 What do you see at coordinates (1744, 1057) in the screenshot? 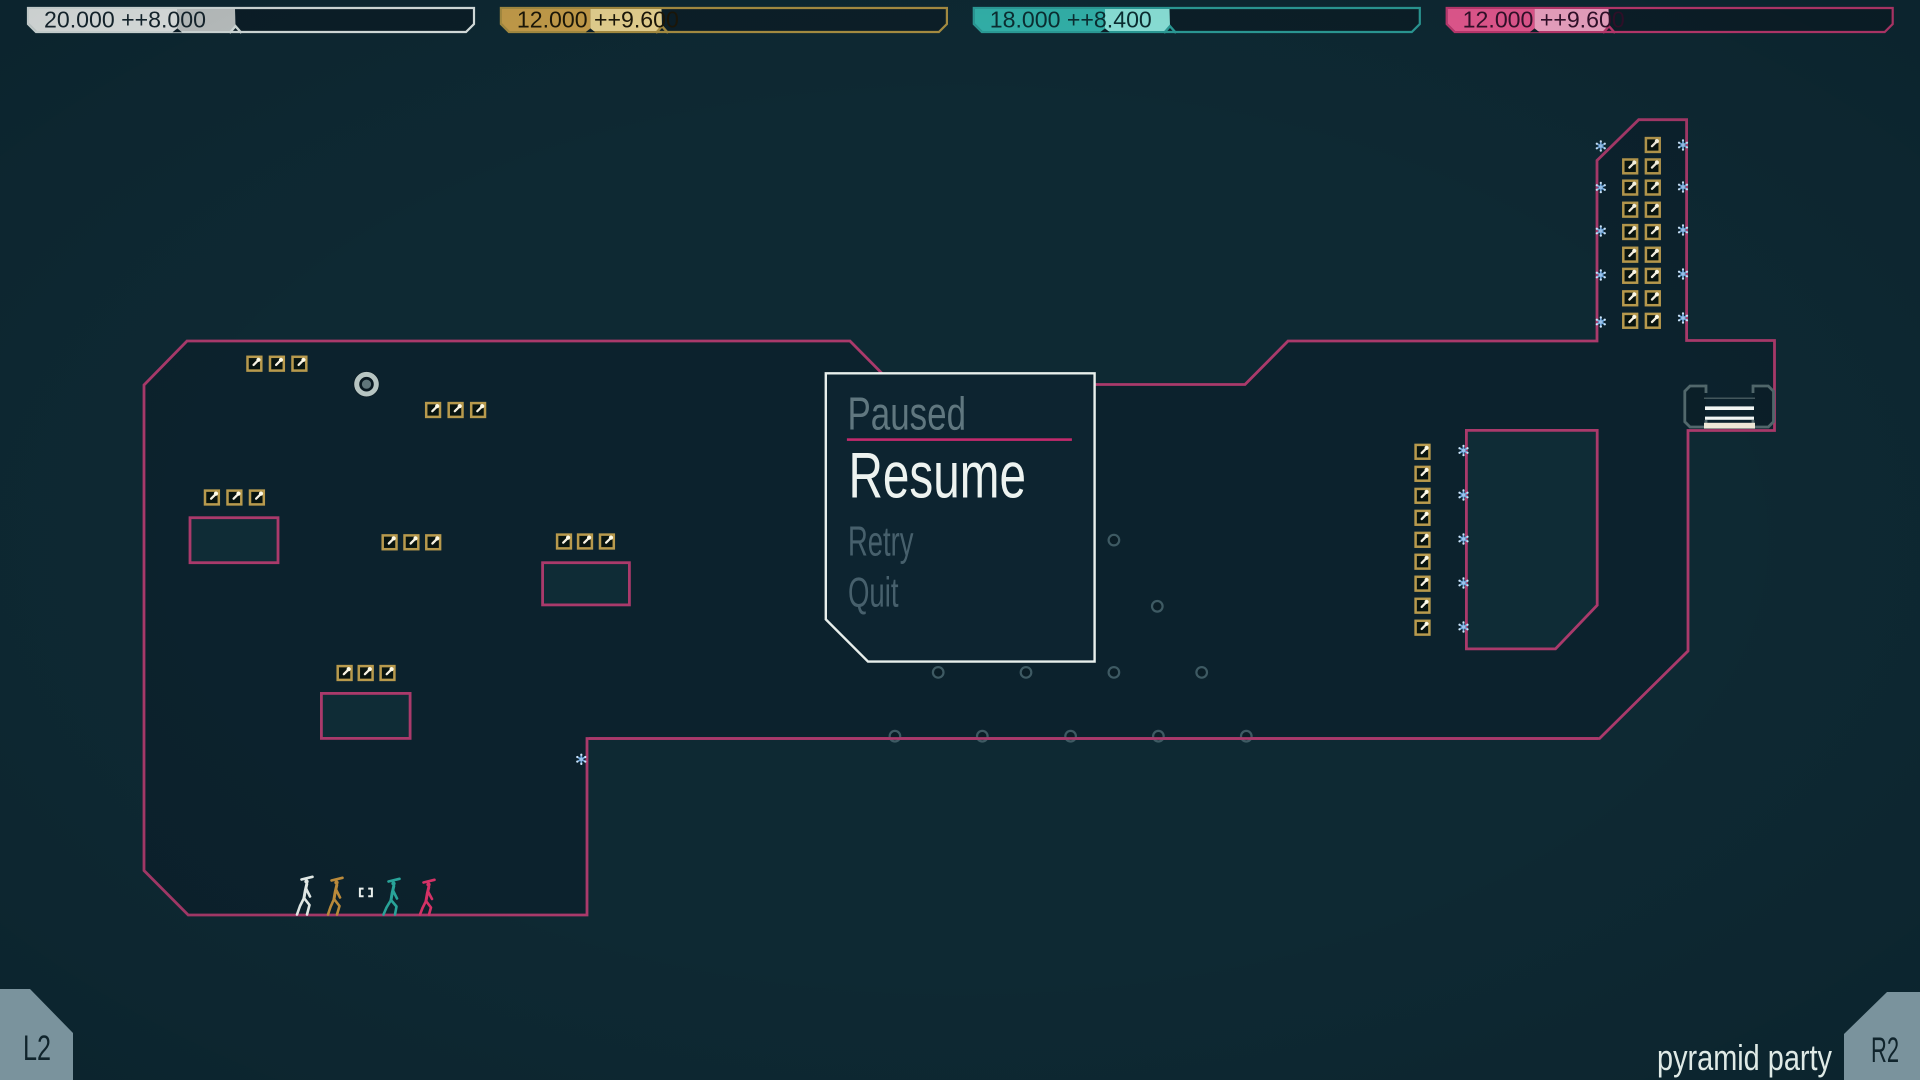
I see `svg-text: pyramid party` at bounding box center [1744, 1057].